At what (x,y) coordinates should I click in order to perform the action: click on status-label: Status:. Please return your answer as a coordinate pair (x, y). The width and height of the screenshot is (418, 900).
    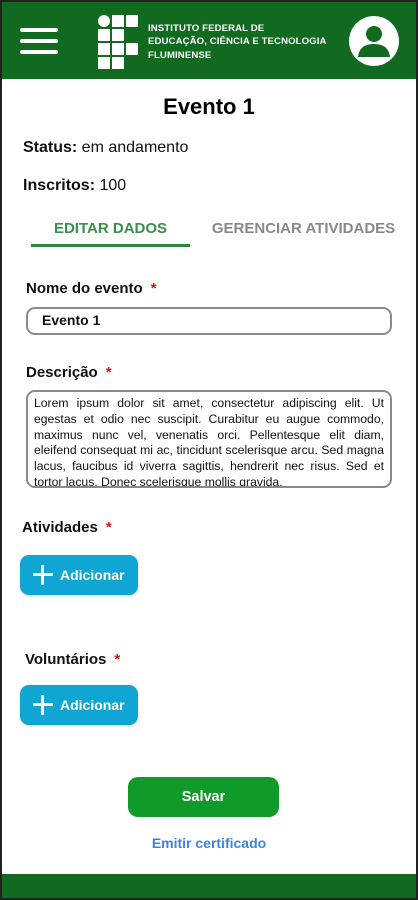
    Looking at the image, I should click on (50, 147).